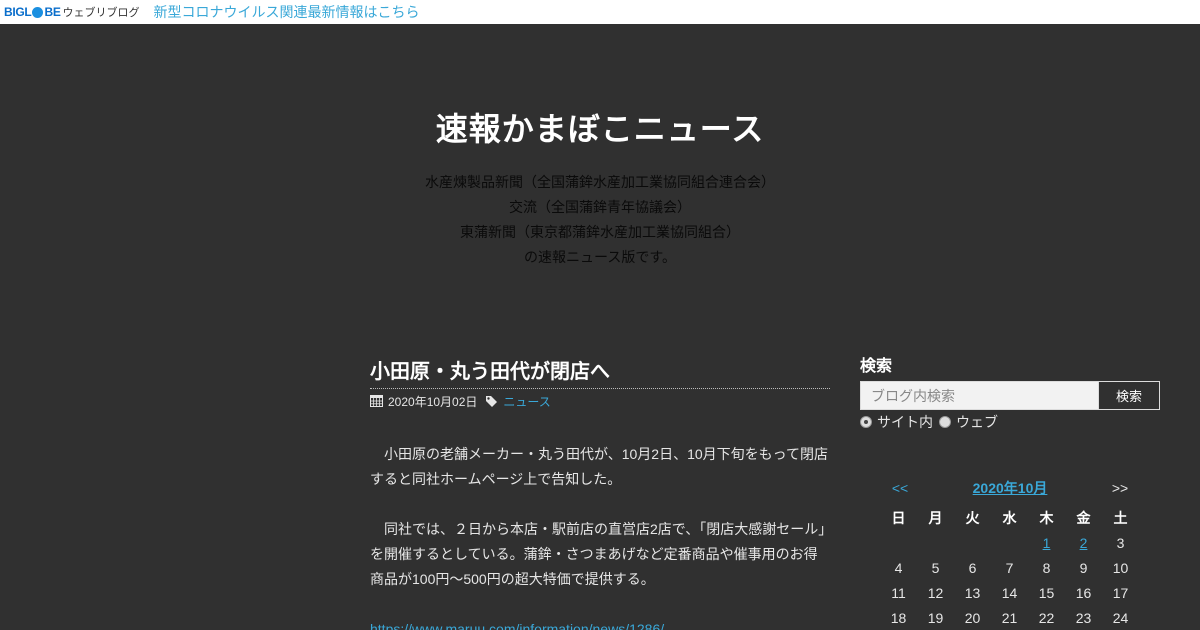  What do you see at coordinates (1120, 543) in the screenshot?
I see `calendar-day: 3` at bounding box center [1120, 543].